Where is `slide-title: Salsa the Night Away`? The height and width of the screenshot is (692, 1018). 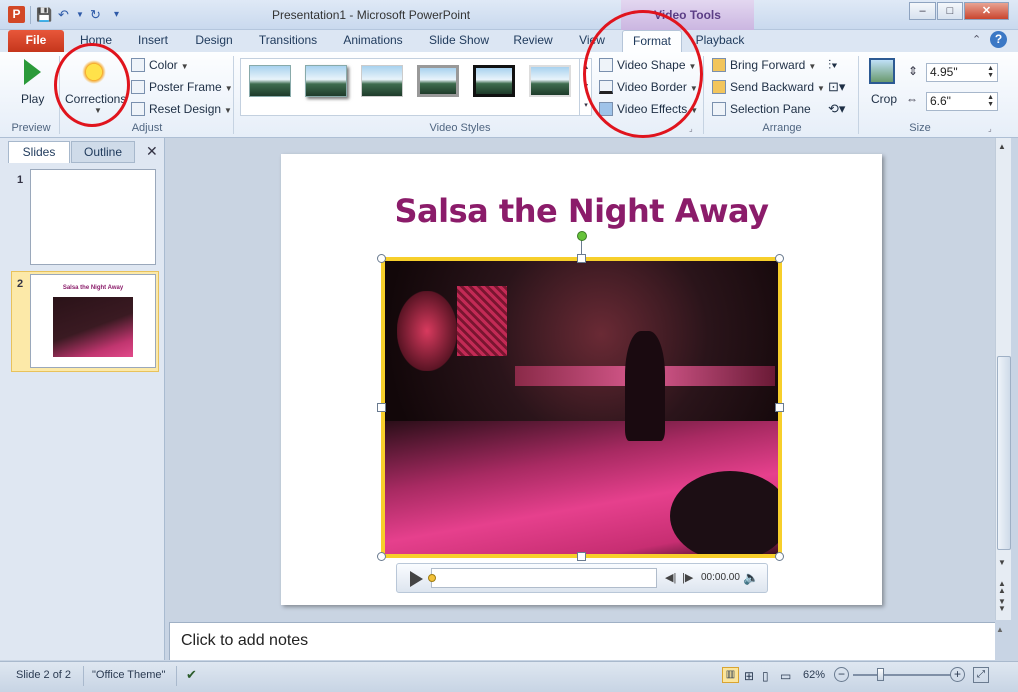
slide-title: Salsa the Night Away is located at coordinates (581, 211).